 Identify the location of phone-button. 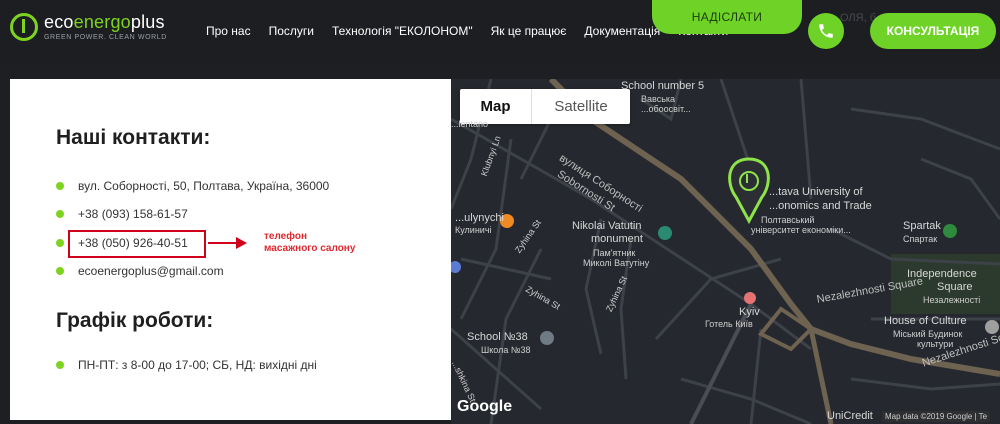
(826, 31).